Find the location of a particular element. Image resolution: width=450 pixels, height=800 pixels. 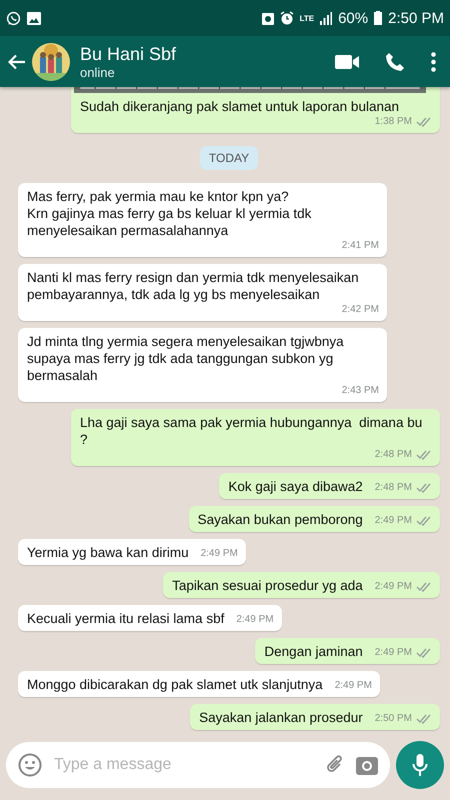

message-time: 2:41 PM is located at coordinates (360, 246).